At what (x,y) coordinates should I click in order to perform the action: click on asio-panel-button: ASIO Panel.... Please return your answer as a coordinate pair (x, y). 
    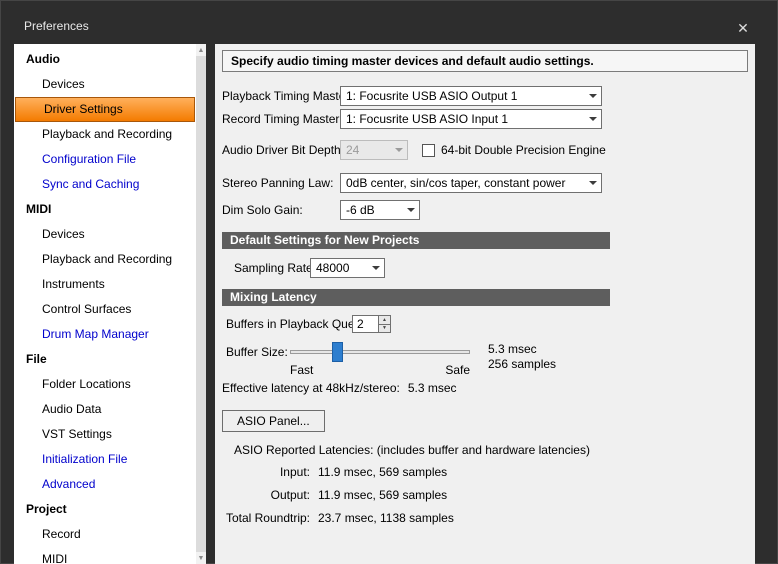
    Looking at the image, I should click on (273, 421).